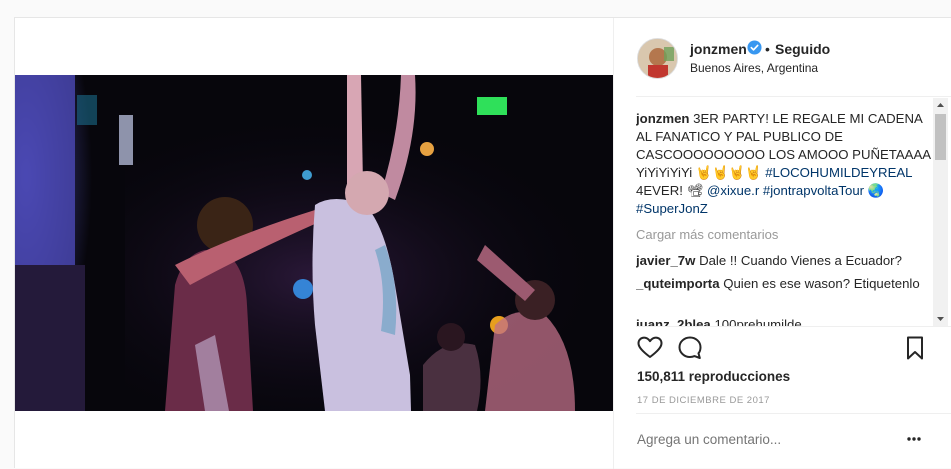 The height and width of the screenshot is (469, 951). Describe the element at coordinates (838, 172) in the screenshot. I see `hashtag-link: #LOCOHUMILDEYREAL` at that location.